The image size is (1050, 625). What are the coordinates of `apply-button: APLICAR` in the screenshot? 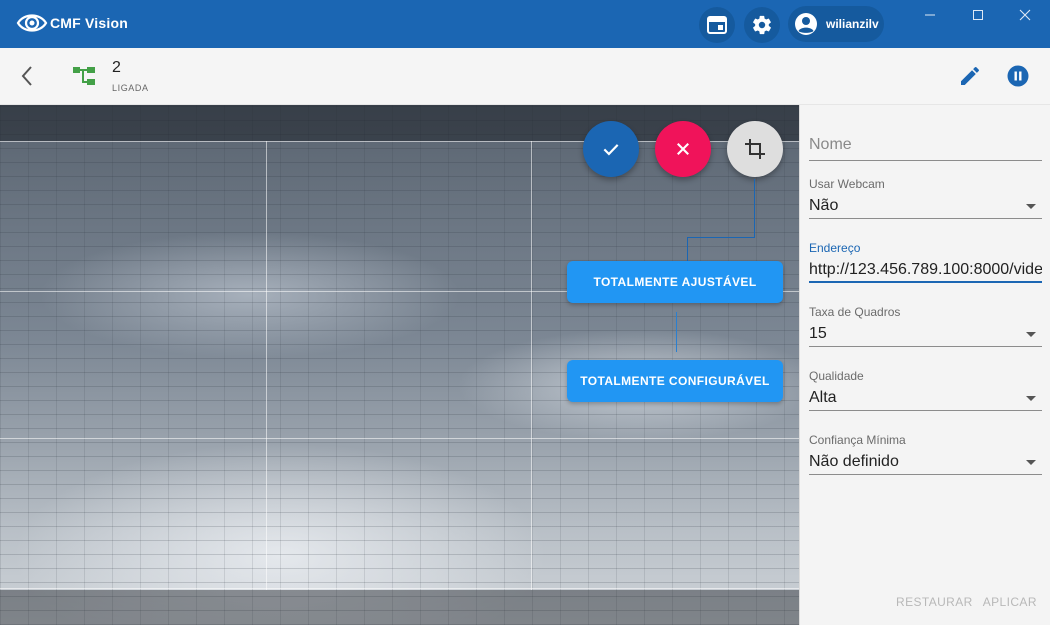 It's located at (1010, 602).